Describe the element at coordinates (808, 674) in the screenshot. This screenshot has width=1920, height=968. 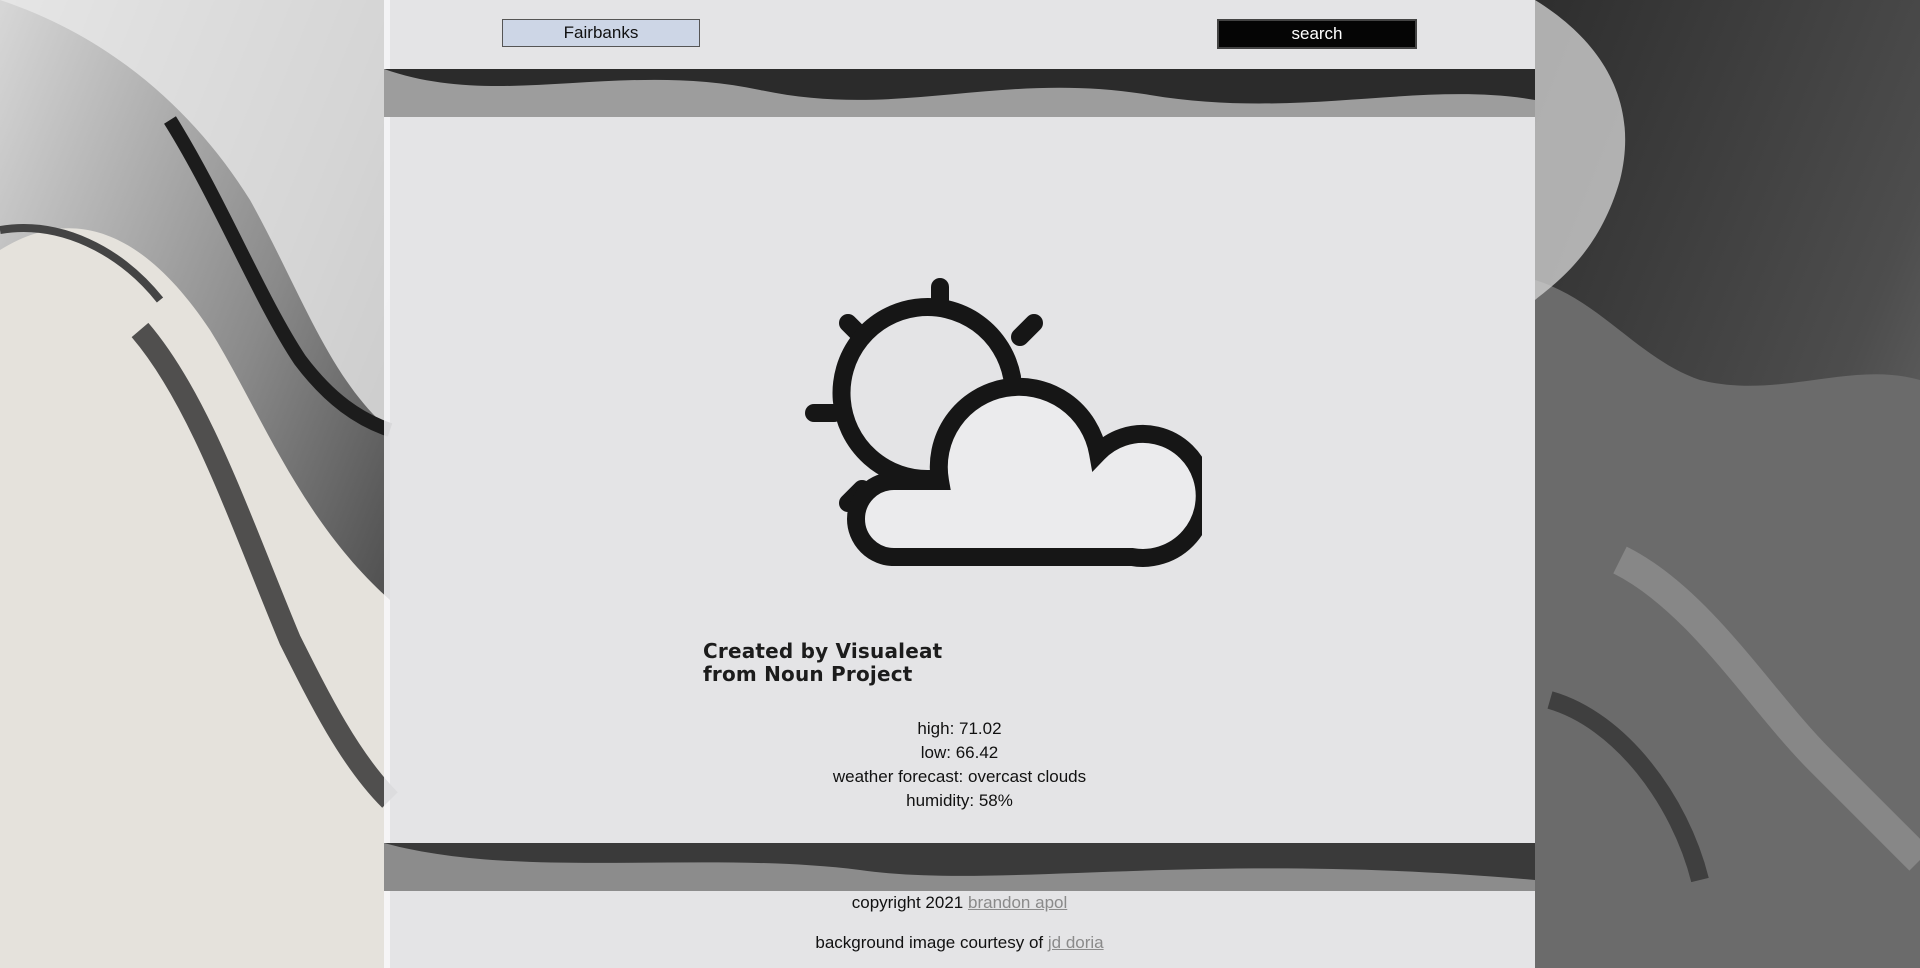
I see `credit-line-2: from Noun Project` at that location.